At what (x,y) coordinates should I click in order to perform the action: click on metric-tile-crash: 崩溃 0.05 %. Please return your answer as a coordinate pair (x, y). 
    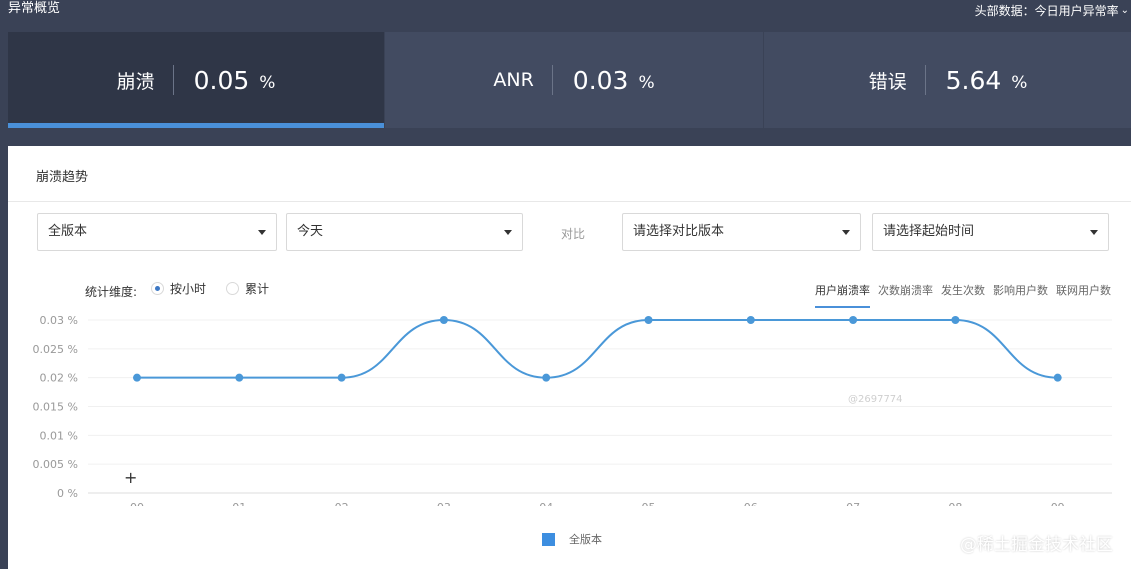
    Looking at the image, I should click on (196, 80).